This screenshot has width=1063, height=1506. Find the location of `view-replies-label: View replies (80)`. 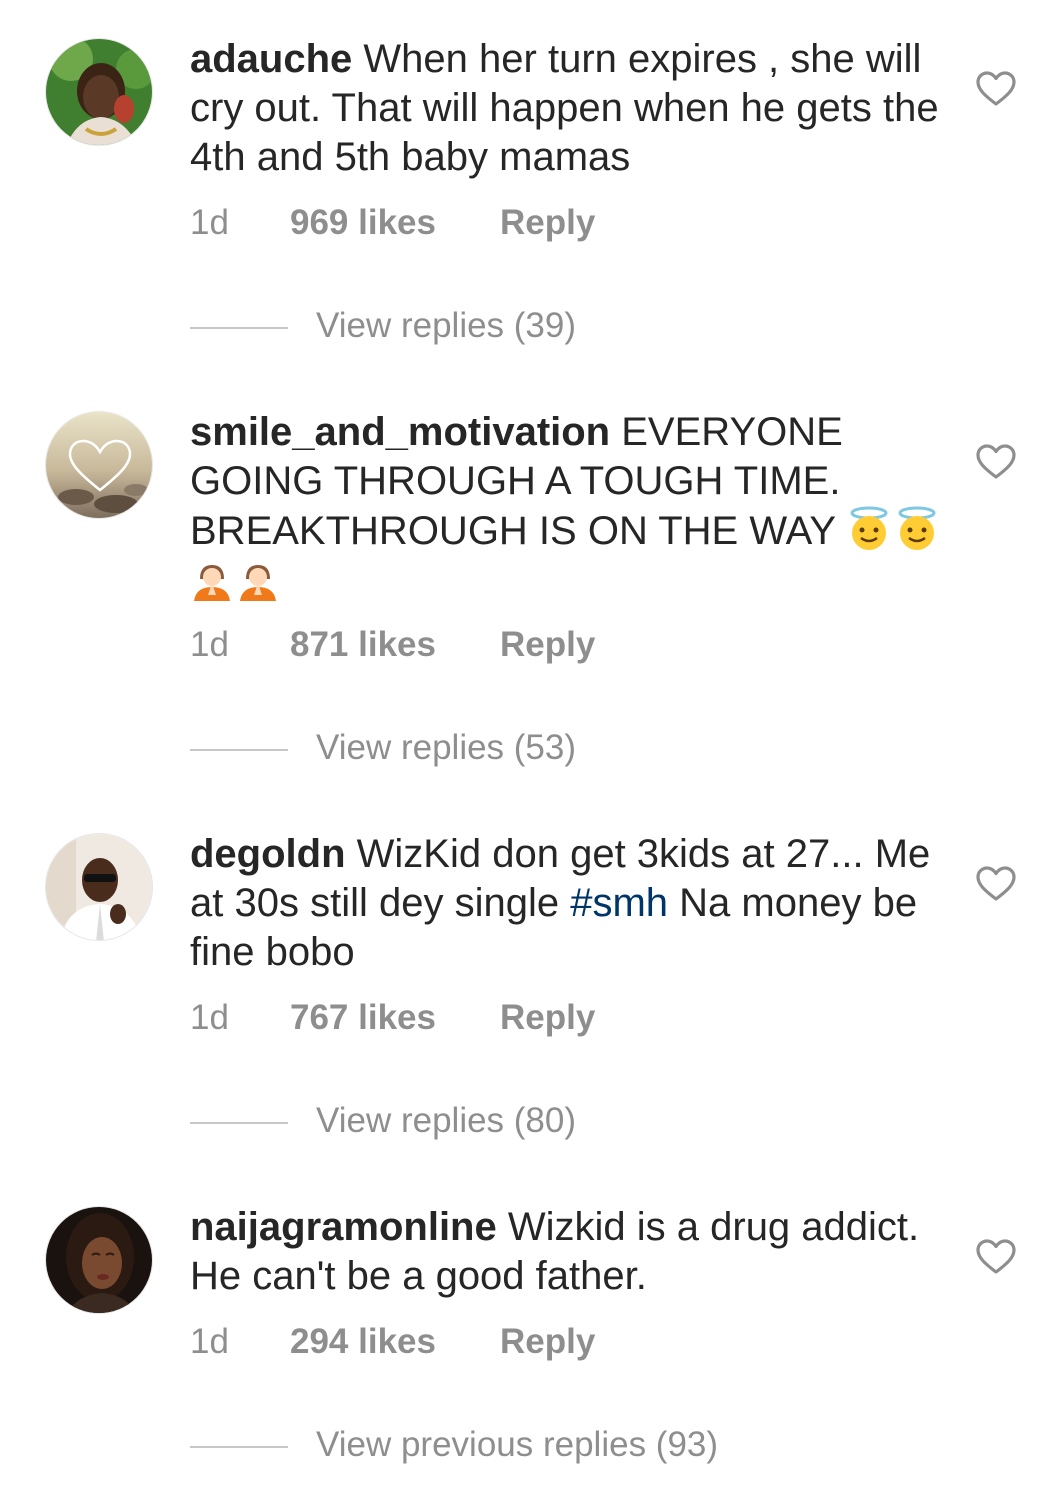

view-replies-label: View replies (80) is located at coordinates (446, 1120).